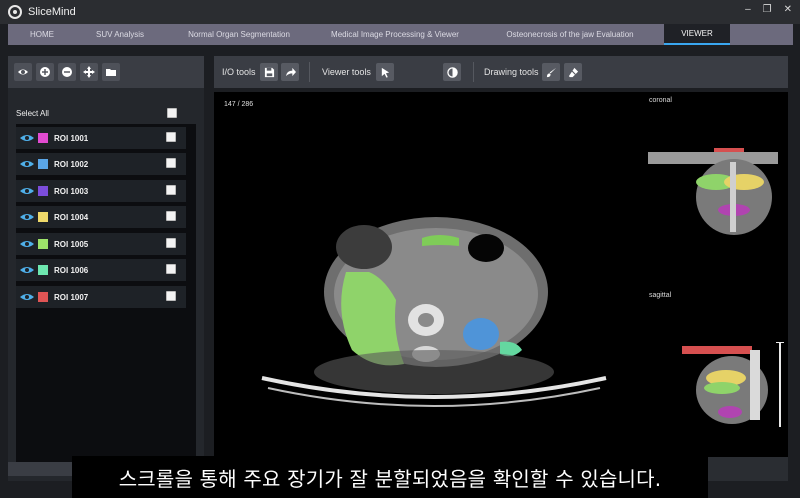  What do you see at coordinates (239, 34) in the screenshot?
I see `tab-normal-organ-segmentation: Normal Organ Segmentation` at bounding box center [239, 34].